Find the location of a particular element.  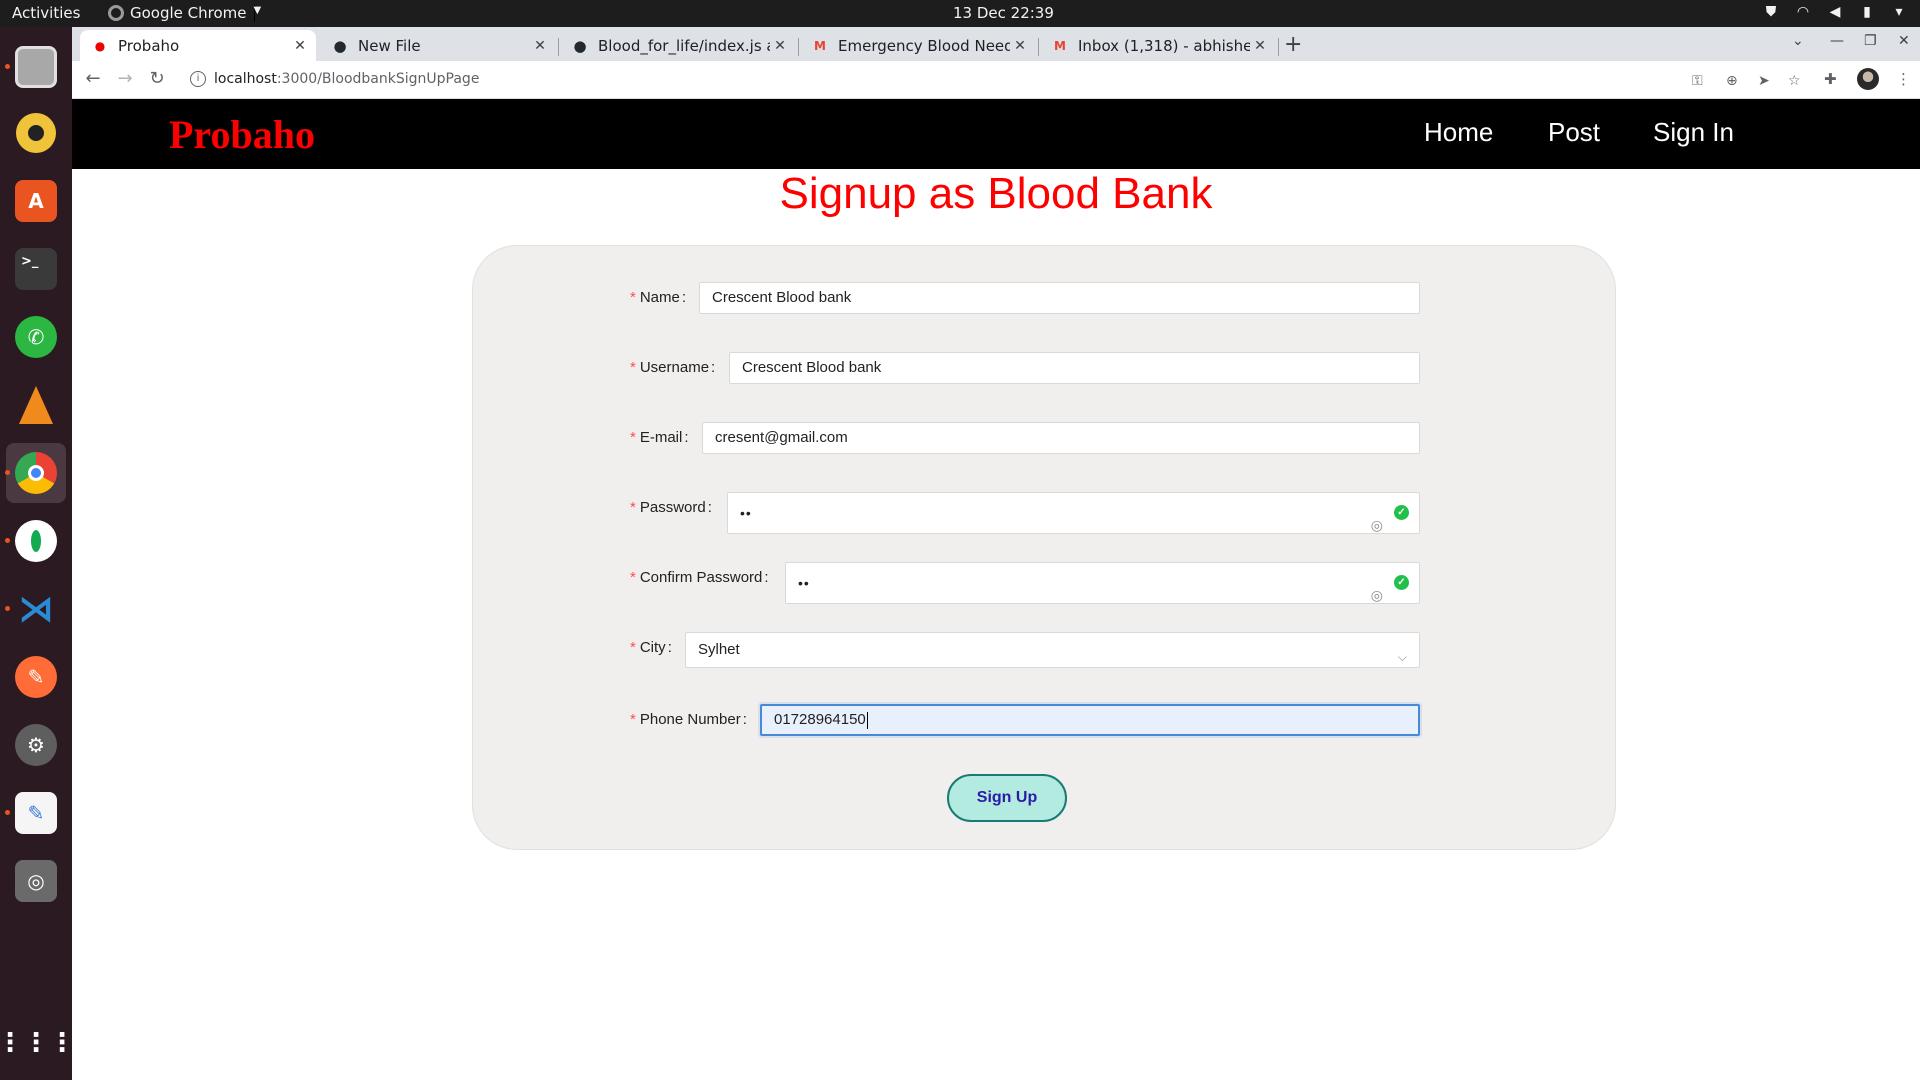

nav-signin-link: Sign In is located at coordinates (1693, 132).